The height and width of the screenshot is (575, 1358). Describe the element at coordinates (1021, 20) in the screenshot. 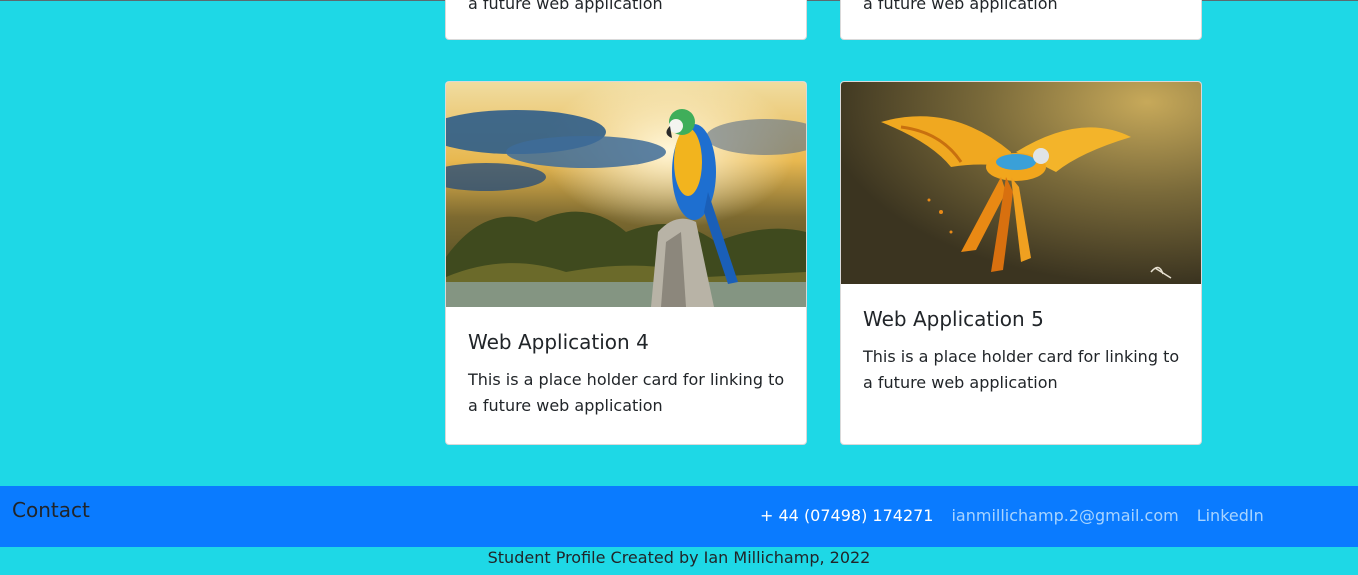

I see `card-web-application-3: a future web application` at that location.